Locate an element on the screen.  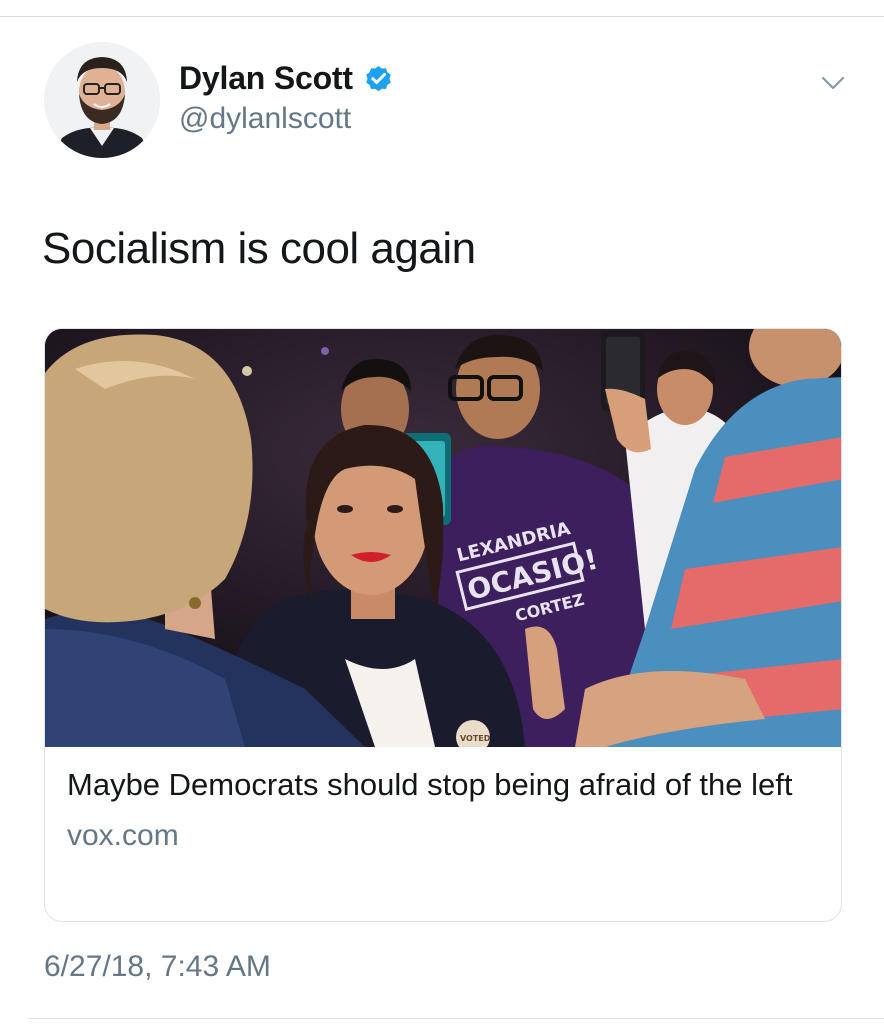
profile-photo is located at coordinates (102, 100).